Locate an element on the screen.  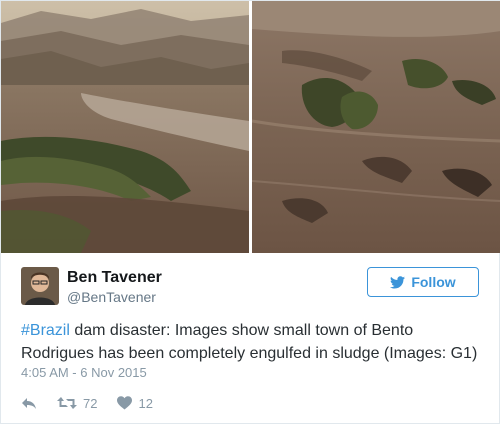
bird-icon is located at coordinates (398, 281).